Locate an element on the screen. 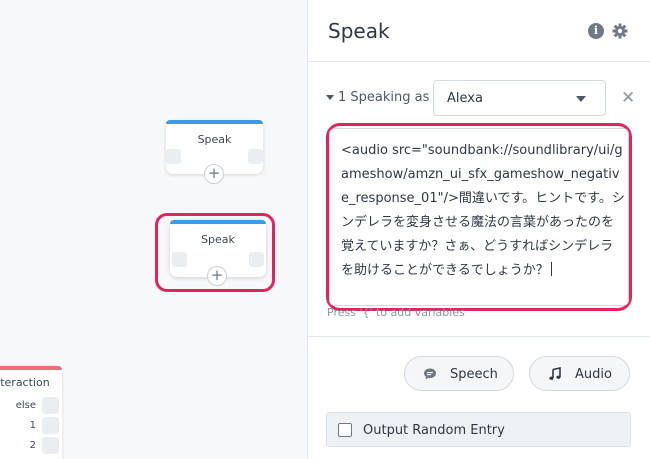 The height and width of the screenshot is (459, 650). interaction-node: Interaction else 1 2 is located at coordinates (31, 412).